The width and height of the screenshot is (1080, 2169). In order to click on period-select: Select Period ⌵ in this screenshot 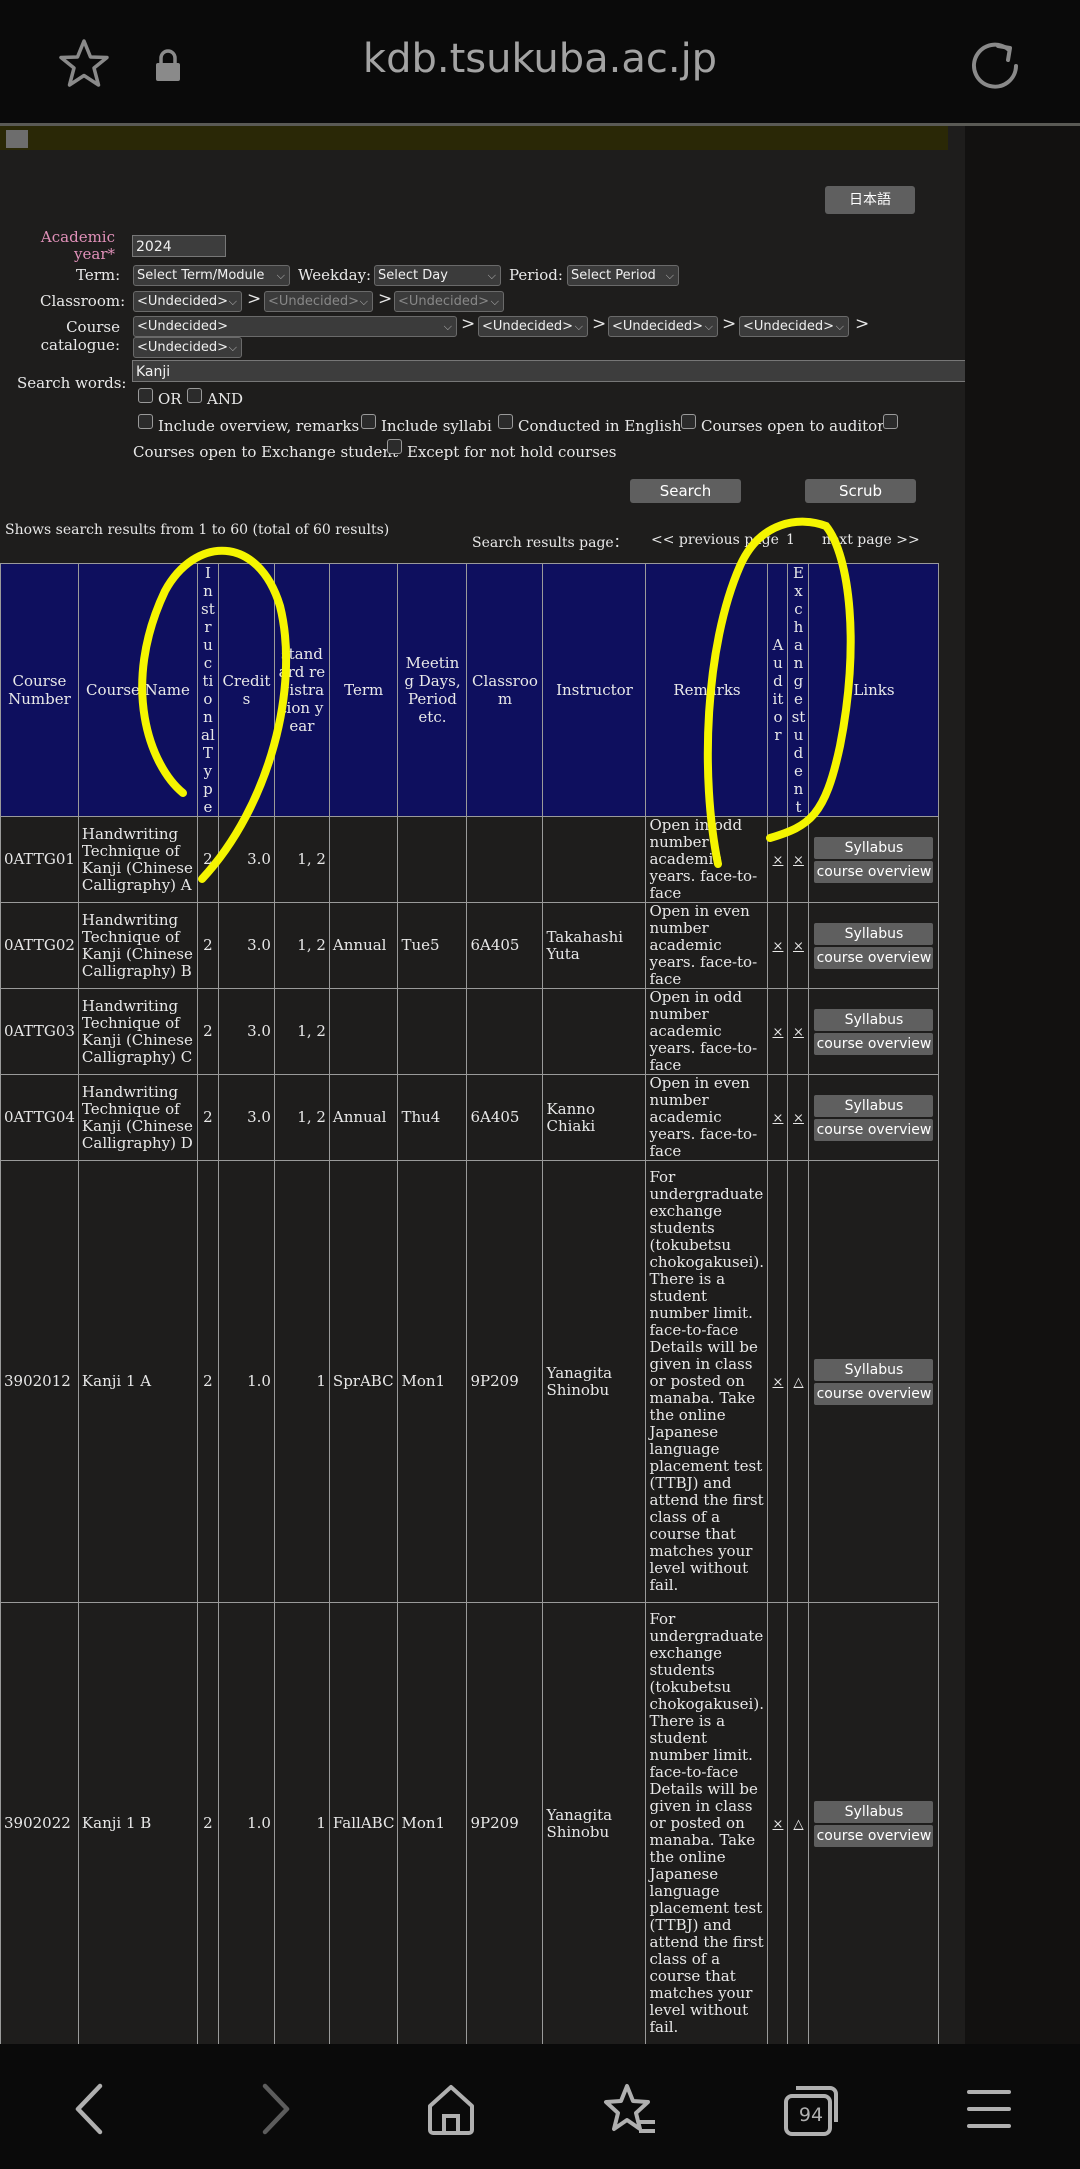, I will do `click(623, 275)`.